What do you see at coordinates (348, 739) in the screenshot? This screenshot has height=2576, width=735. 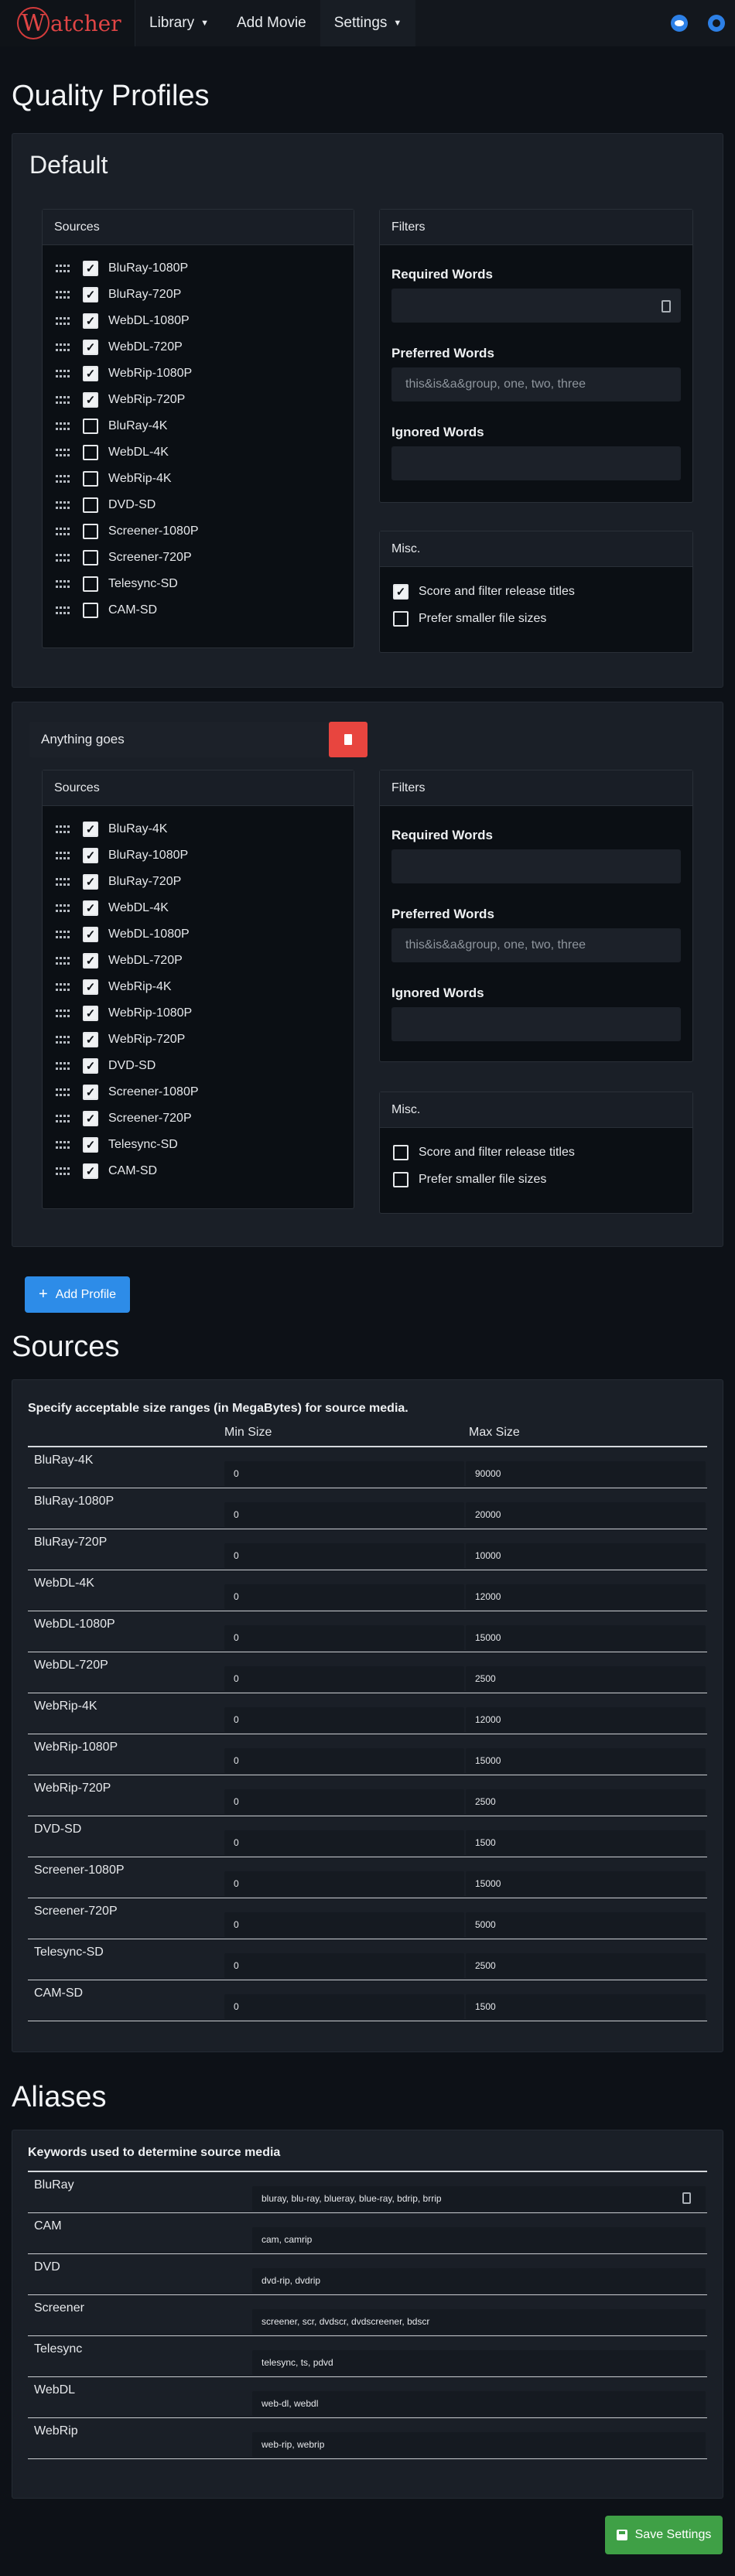 I see `delete-profile-button` at bounding box center [348, 739].